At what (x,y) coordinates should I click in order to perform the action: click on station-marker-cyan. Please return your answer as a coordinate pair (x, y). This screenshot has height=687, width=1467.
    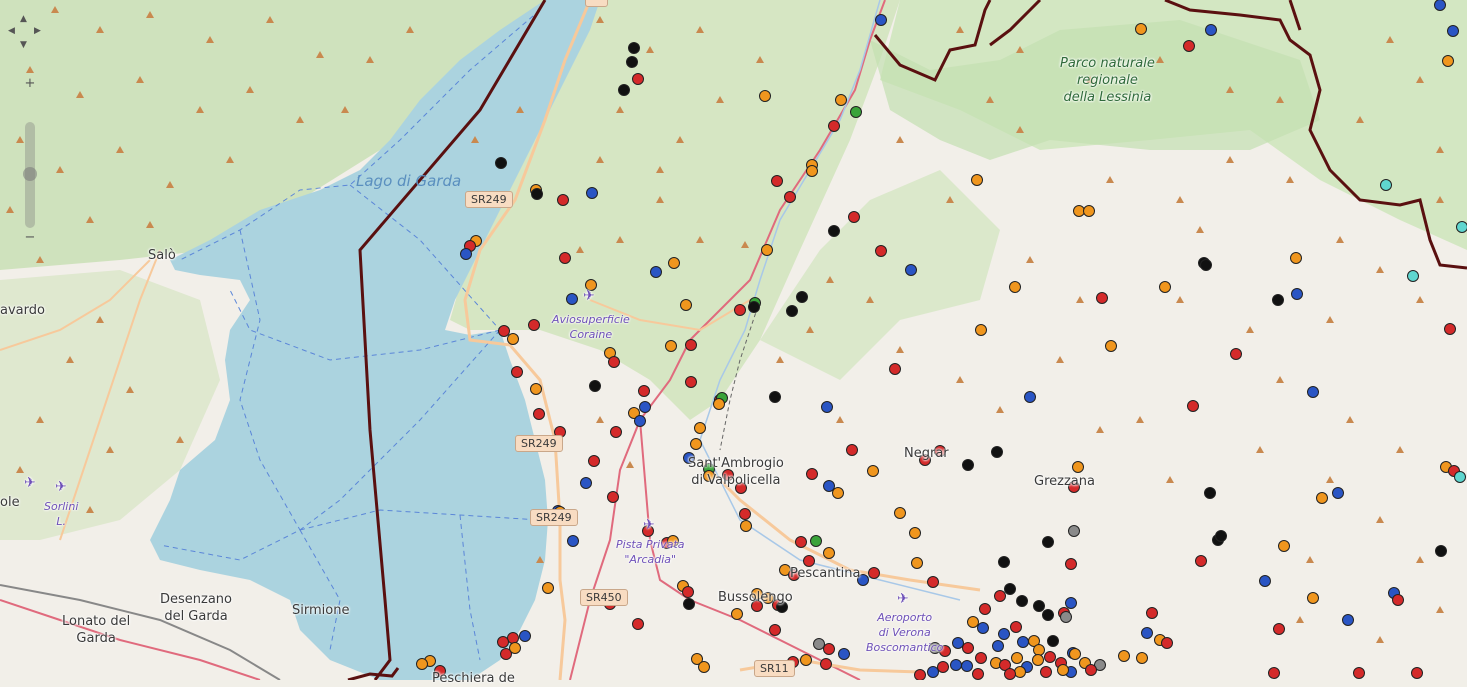
    Looking at the image, I should click on (1460, 477).